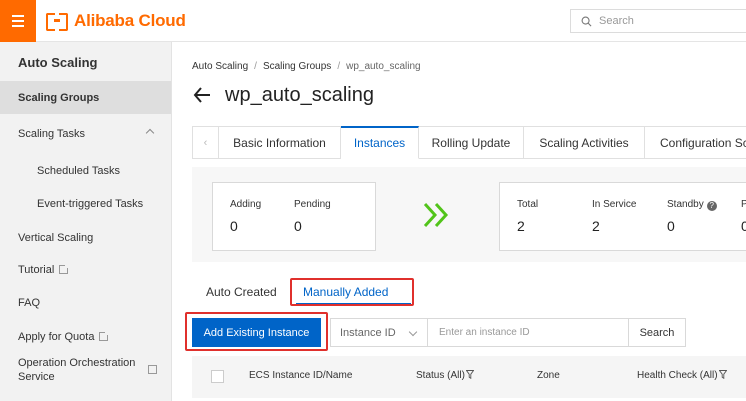 This screenshot has width=746, height=401. What do you see at coordinates (383, 66) in the screenshot?
I see `breadcrumb-current: wp_auto_scaling` at bounding box center [383, 66].